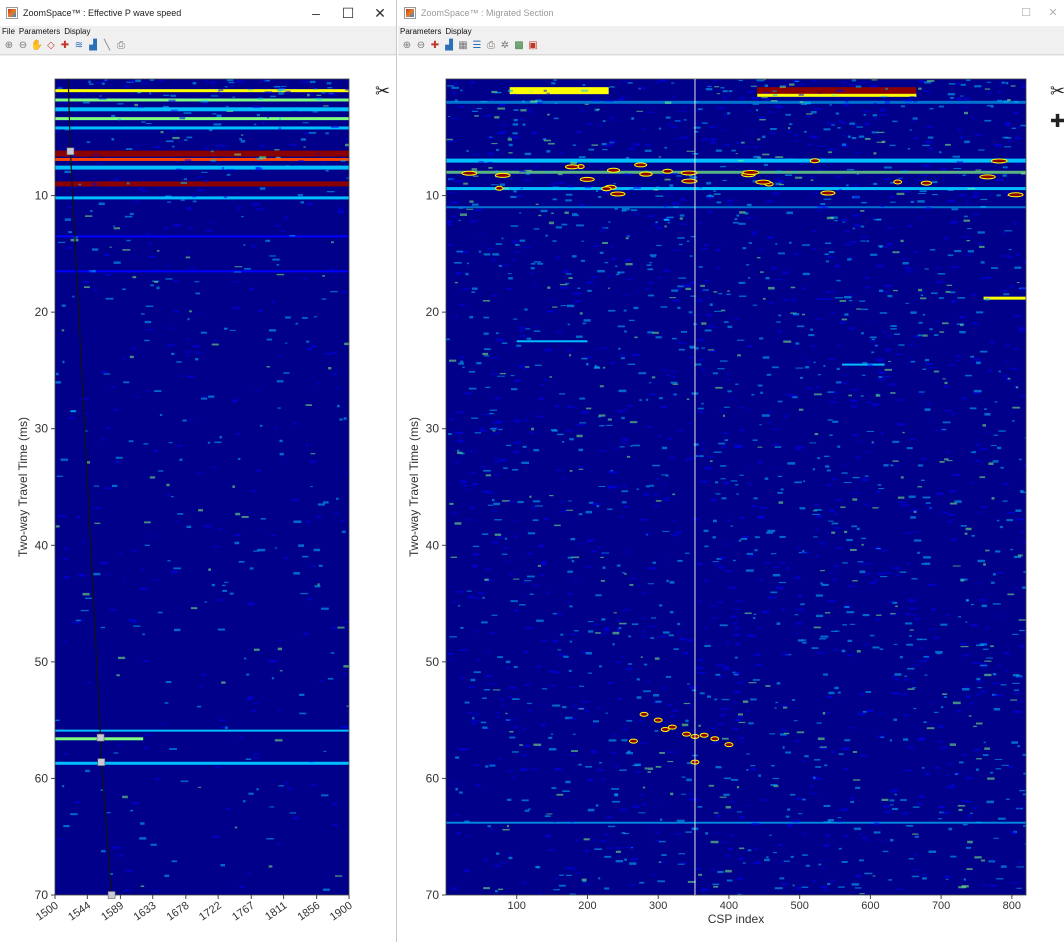  I want to click on pick-tool-icon: ✚, so click(1057, 121).